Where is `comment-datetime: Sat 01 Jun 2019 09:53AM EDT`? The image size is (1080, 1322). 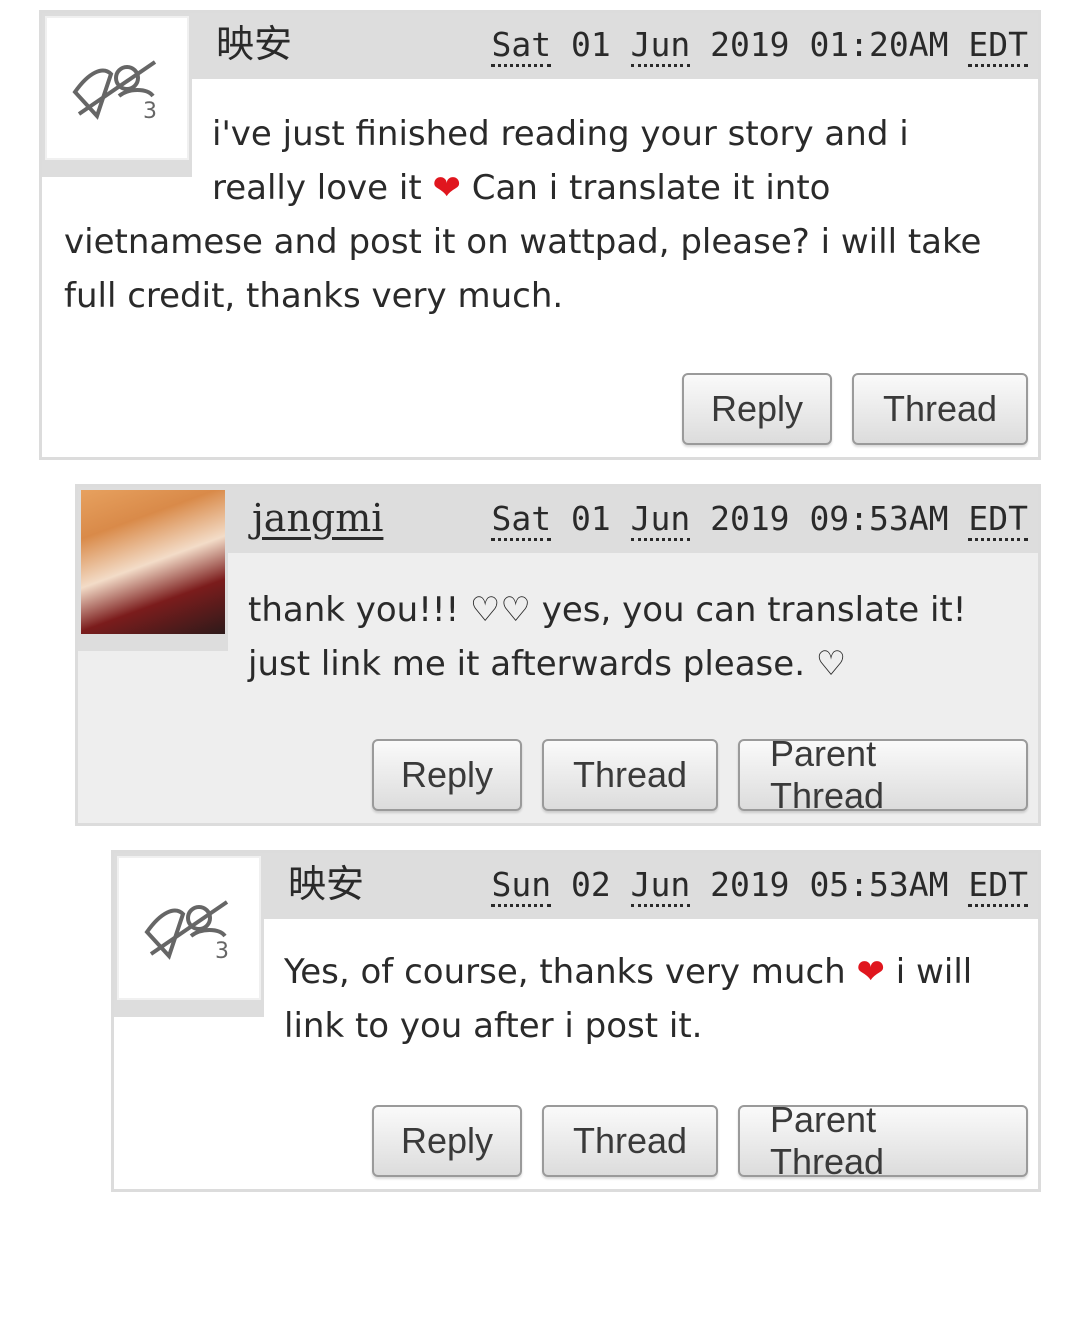 comment-datetime: Sat 01 Jun 2019 09:53AM EDT is located at coordinates (759, 519).